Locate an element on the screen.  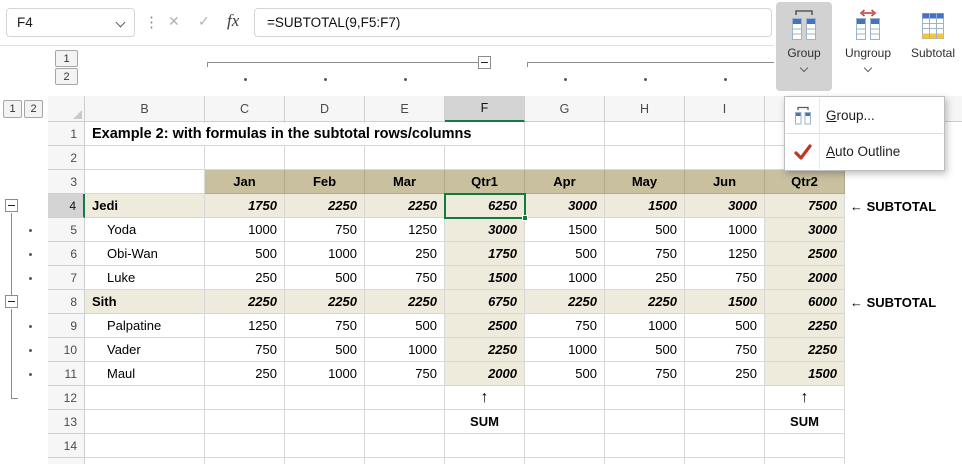
group-button: Group is located at coordinates (804, 46).